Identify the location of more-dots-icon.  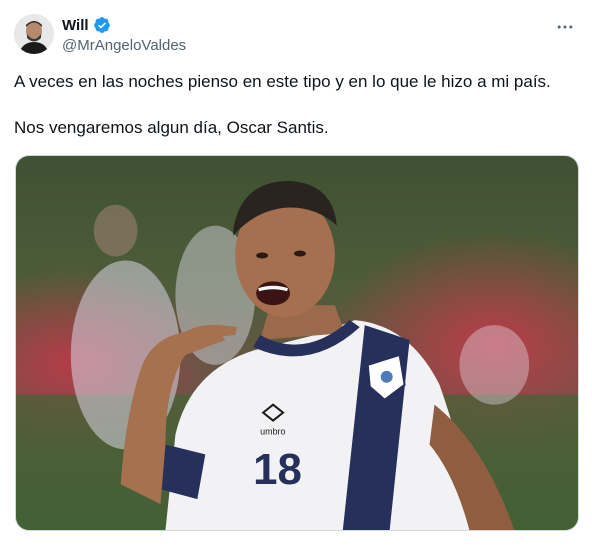
(565, 27).